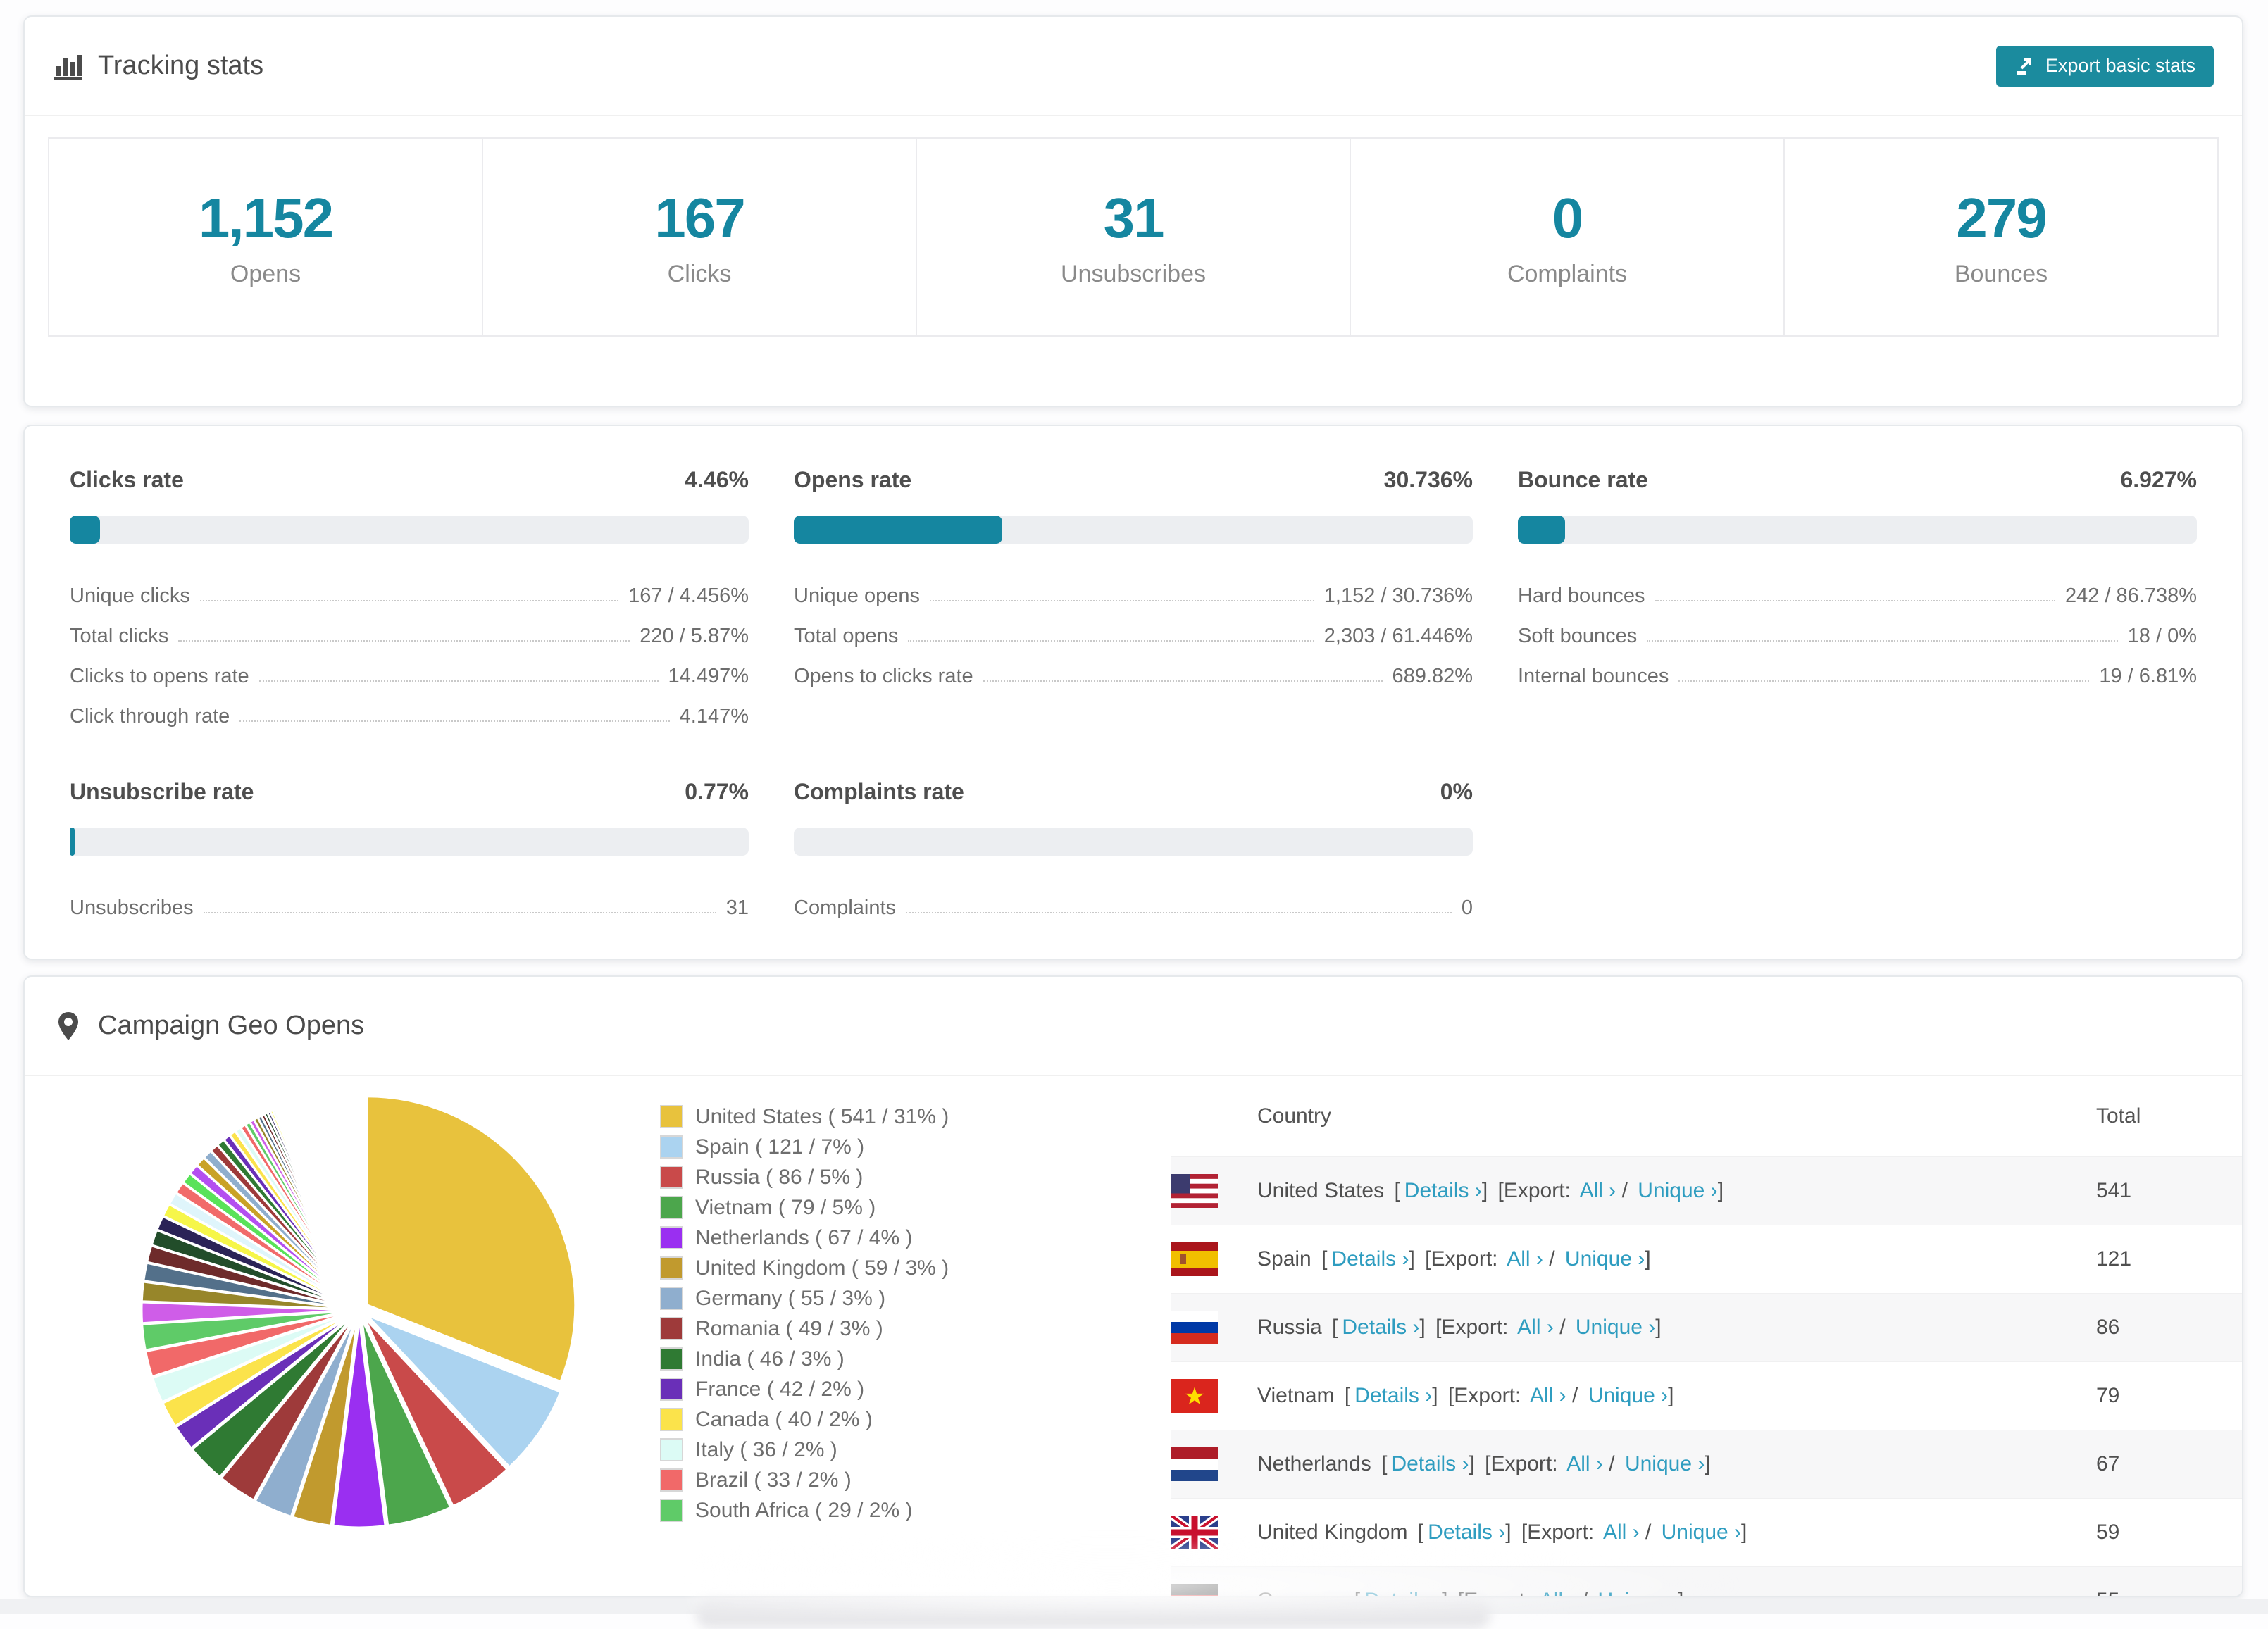  I want to click on stat-value: 242 / 86.738%, so click(2130, 596).